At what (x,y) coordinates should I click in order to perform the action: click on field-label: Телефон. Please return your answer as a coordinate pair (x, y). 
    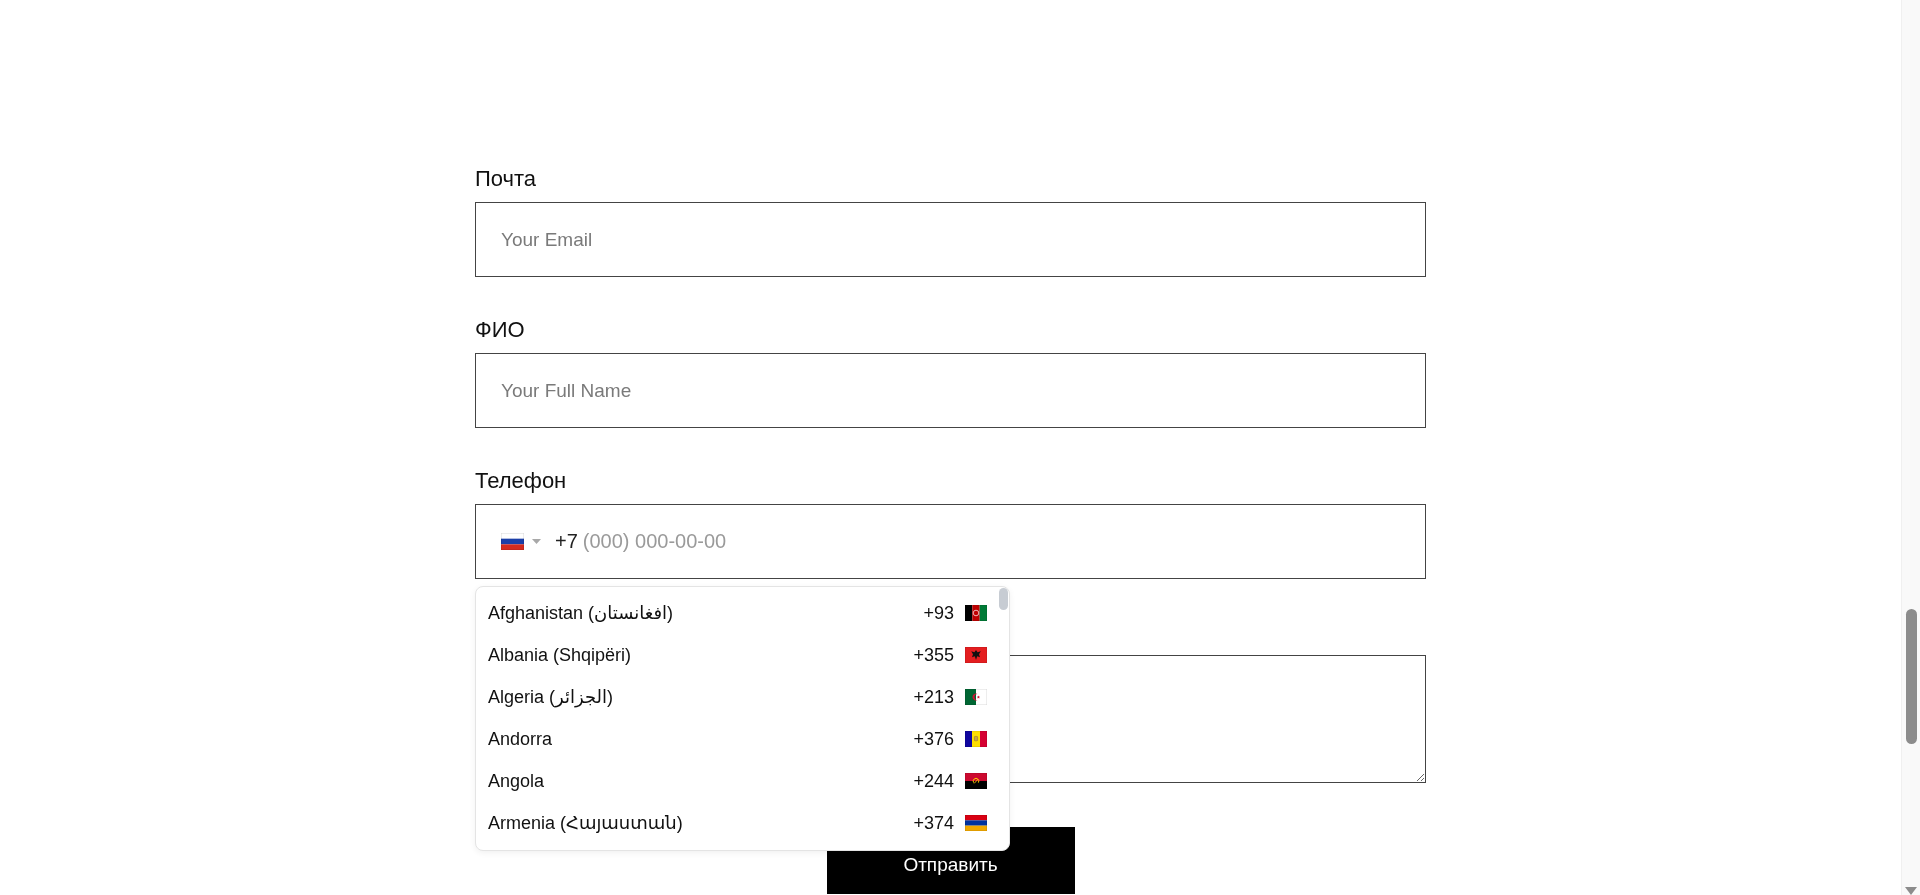
    Looking at the image, I should click on (521, 481).